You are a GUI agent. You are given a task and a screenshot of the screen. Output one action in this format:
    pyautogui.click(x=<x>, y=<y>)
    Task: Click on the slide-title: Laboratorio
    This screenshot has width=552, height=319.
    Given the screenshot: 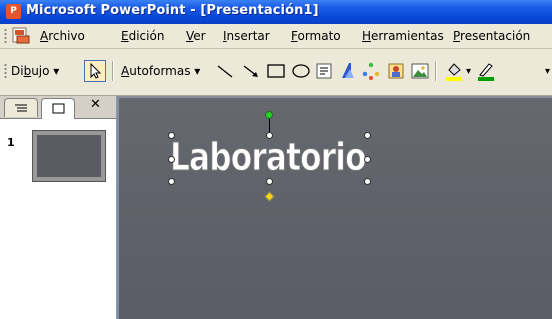 What is the action you would take?
    pyautogui.click(x=268, y=157)
    